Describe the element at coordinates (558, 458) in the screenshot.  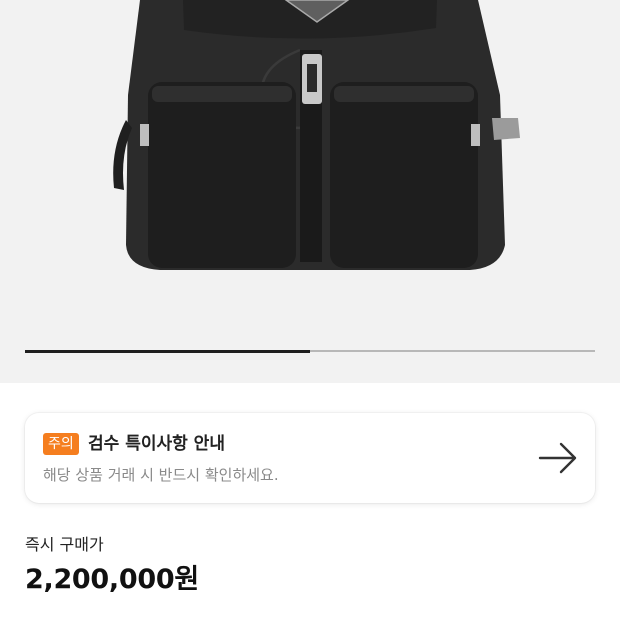
I see `arrow-right-icon` at that location.